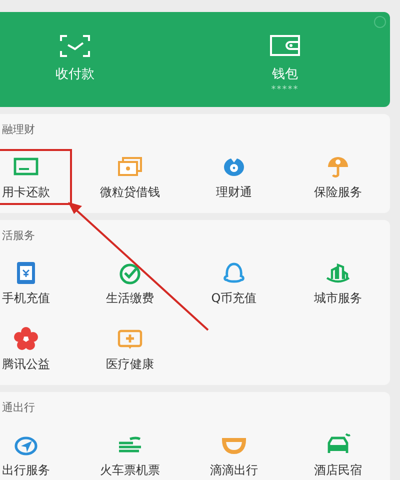 The width and height of the screenshot is (400, 480). I want to click on service-label: 城市服务, so click(338, 298).